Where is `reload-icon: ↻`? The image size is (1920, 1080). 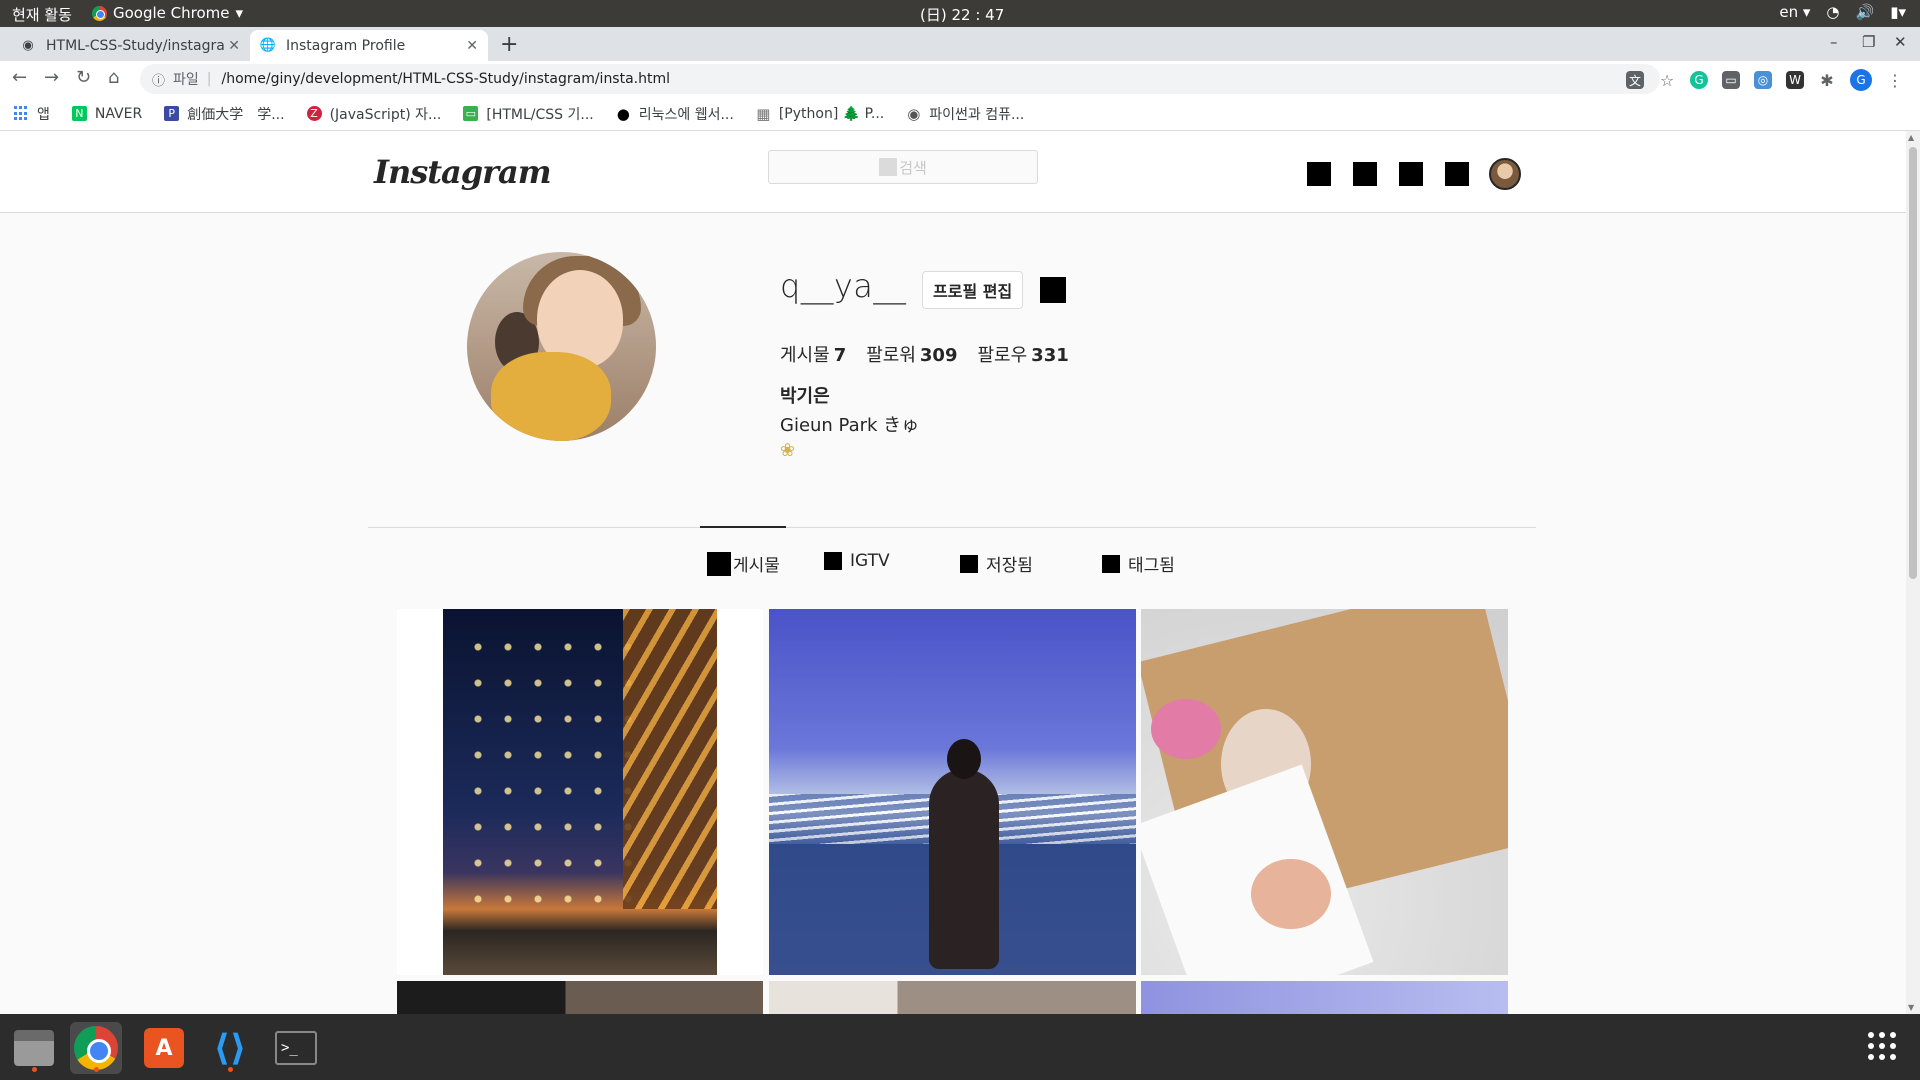
reload-icon: ↻ is located at coordinates (83, 77).